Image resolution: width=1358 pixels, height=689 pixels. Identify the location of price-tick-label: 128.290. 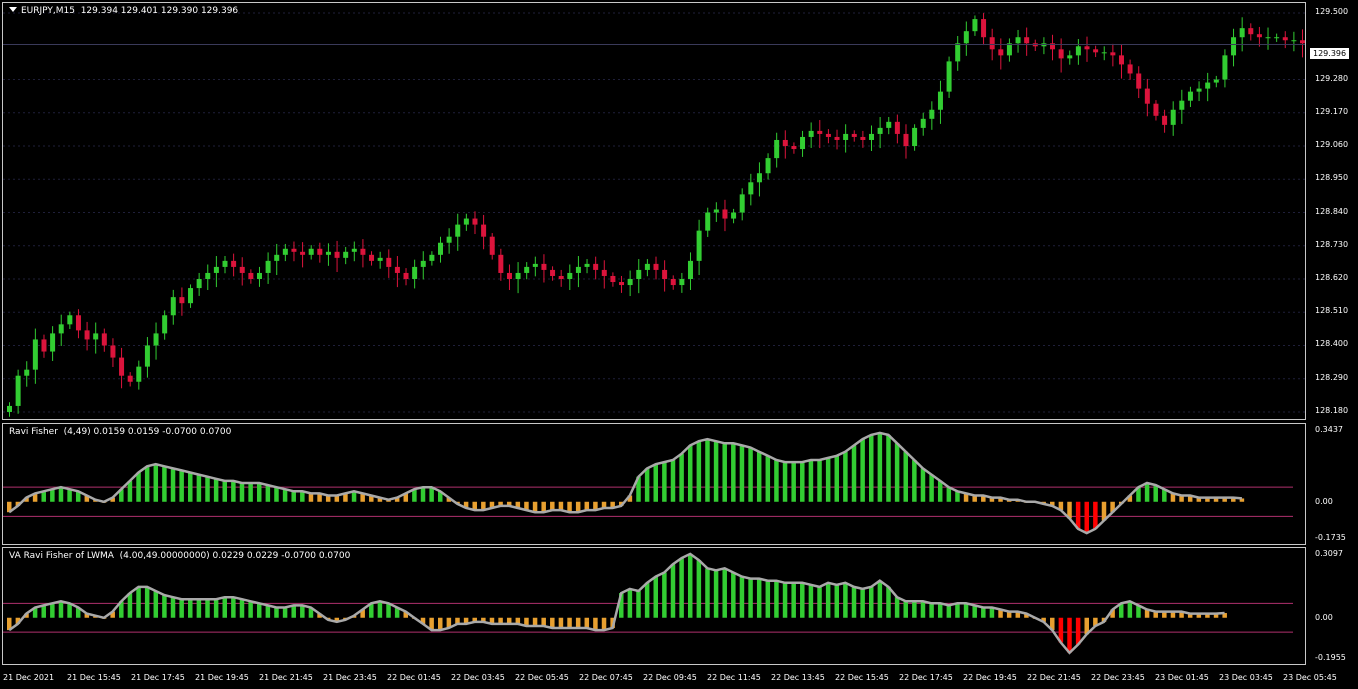
(1332, 377).